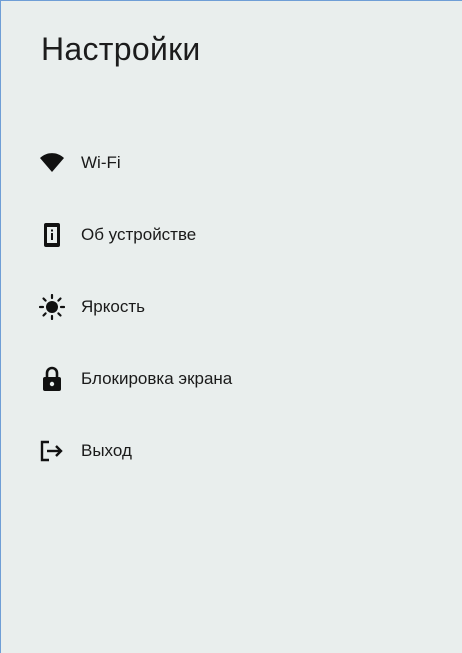 This screenshot has width=462, height=653. I want to click on page-title: Настройки, so click(121, 49).